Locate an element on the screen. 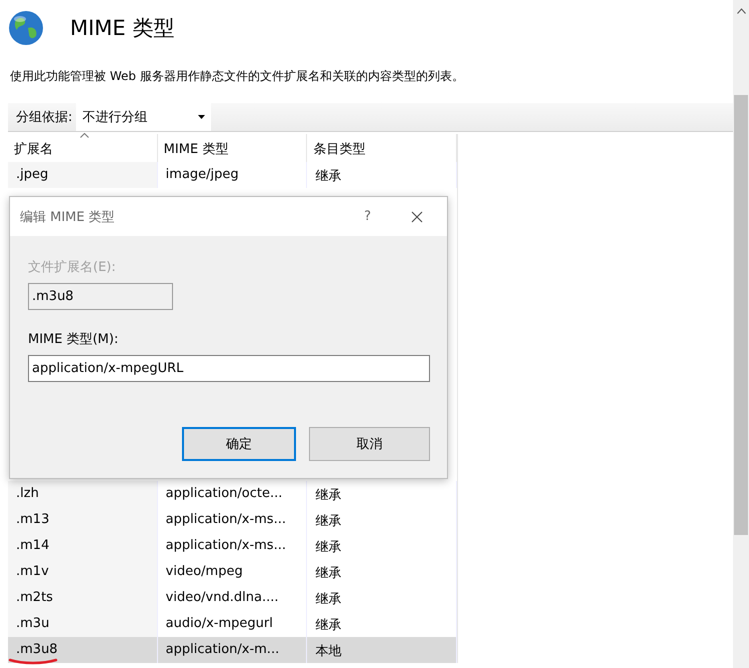  table-cell: .jpeg is located at coordinates (83, 175).